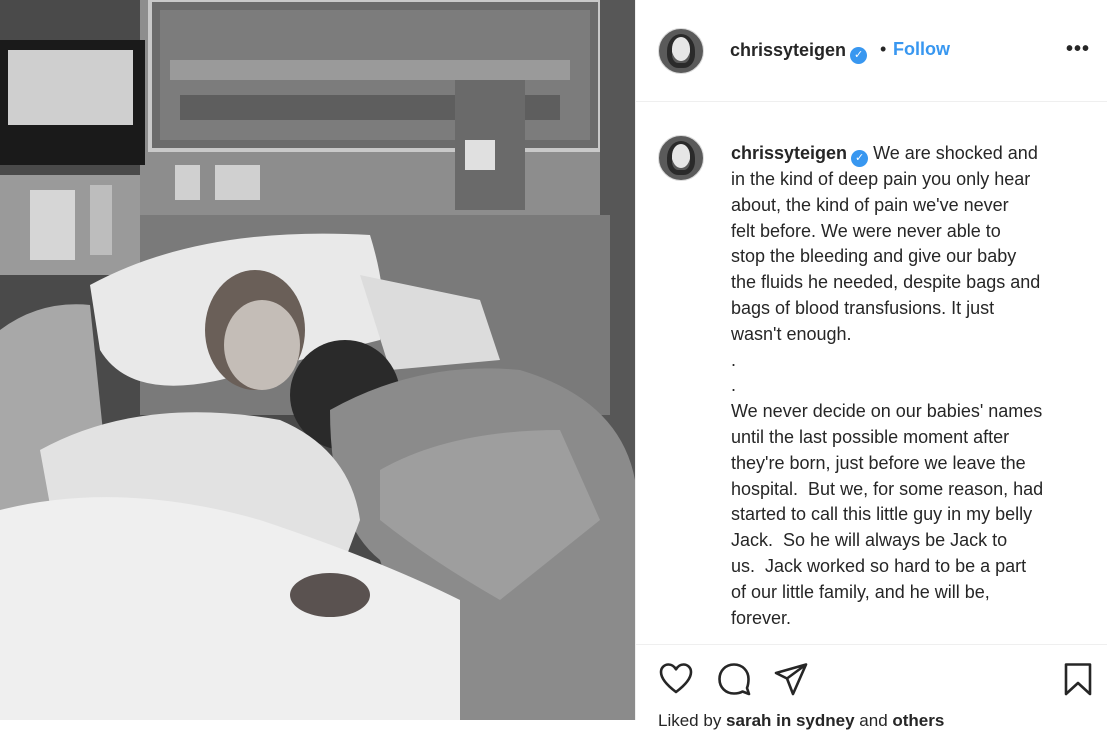  I want to click on comment-icon, so click(734, 679).